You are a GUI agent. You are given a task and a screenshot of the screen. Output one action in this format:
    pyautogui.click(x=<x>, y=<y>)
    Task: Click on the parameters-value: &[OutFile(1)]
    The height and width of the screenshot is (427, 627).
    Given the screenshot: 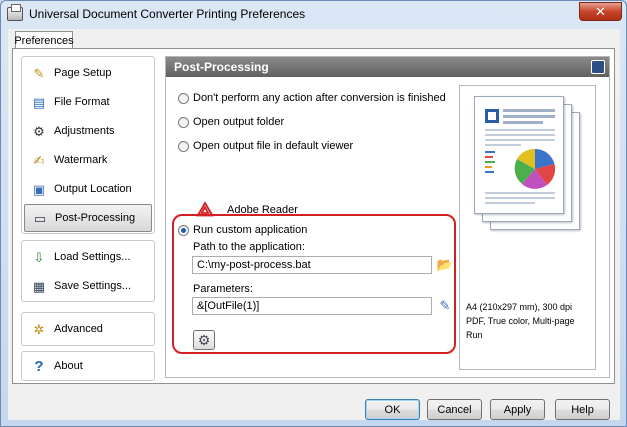 What is the action you would take?
    pyautogui.click(x=228, y=306)
    